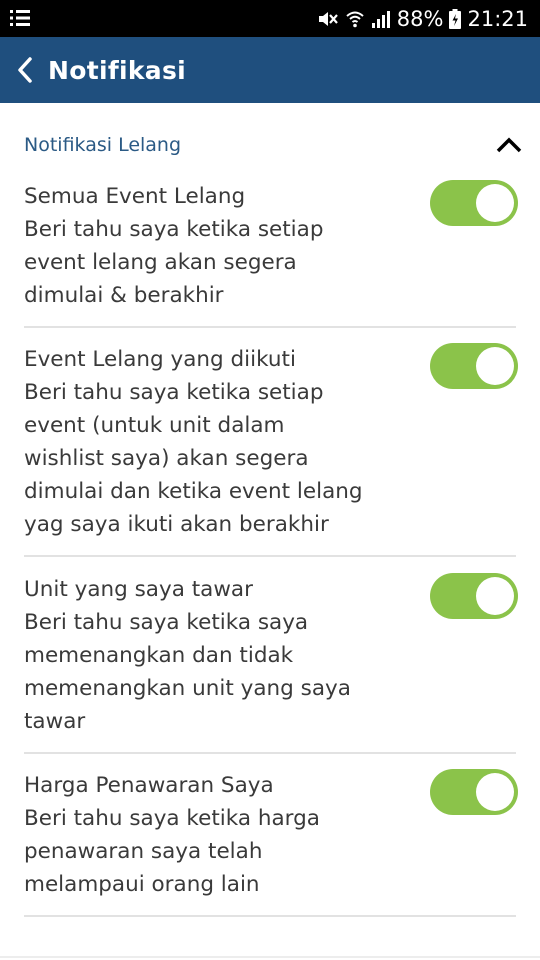 This screenshot has height=960, width=540. I want to click on chevron-up-icon, so click(509, 145).